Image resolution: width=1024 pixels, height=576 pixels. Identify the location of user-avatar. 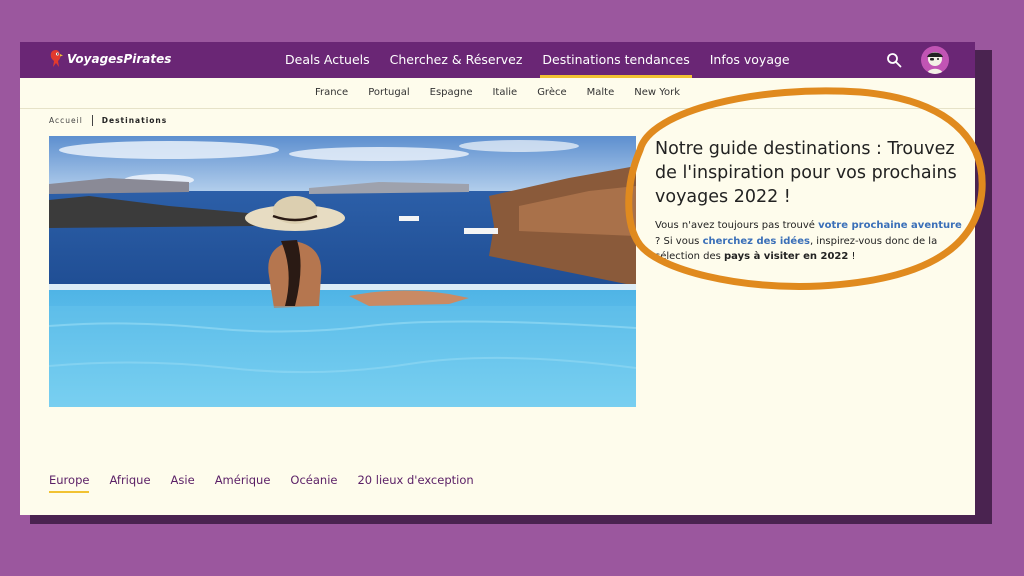
(935, 60).